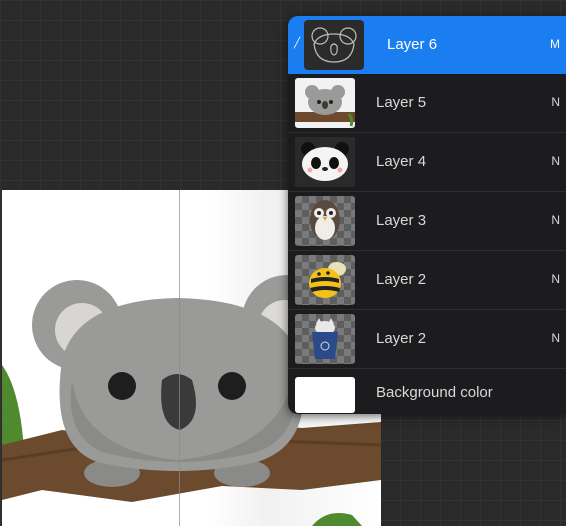  I want to click on layer-row-2b: Layer 2 N, so click(427, 339).